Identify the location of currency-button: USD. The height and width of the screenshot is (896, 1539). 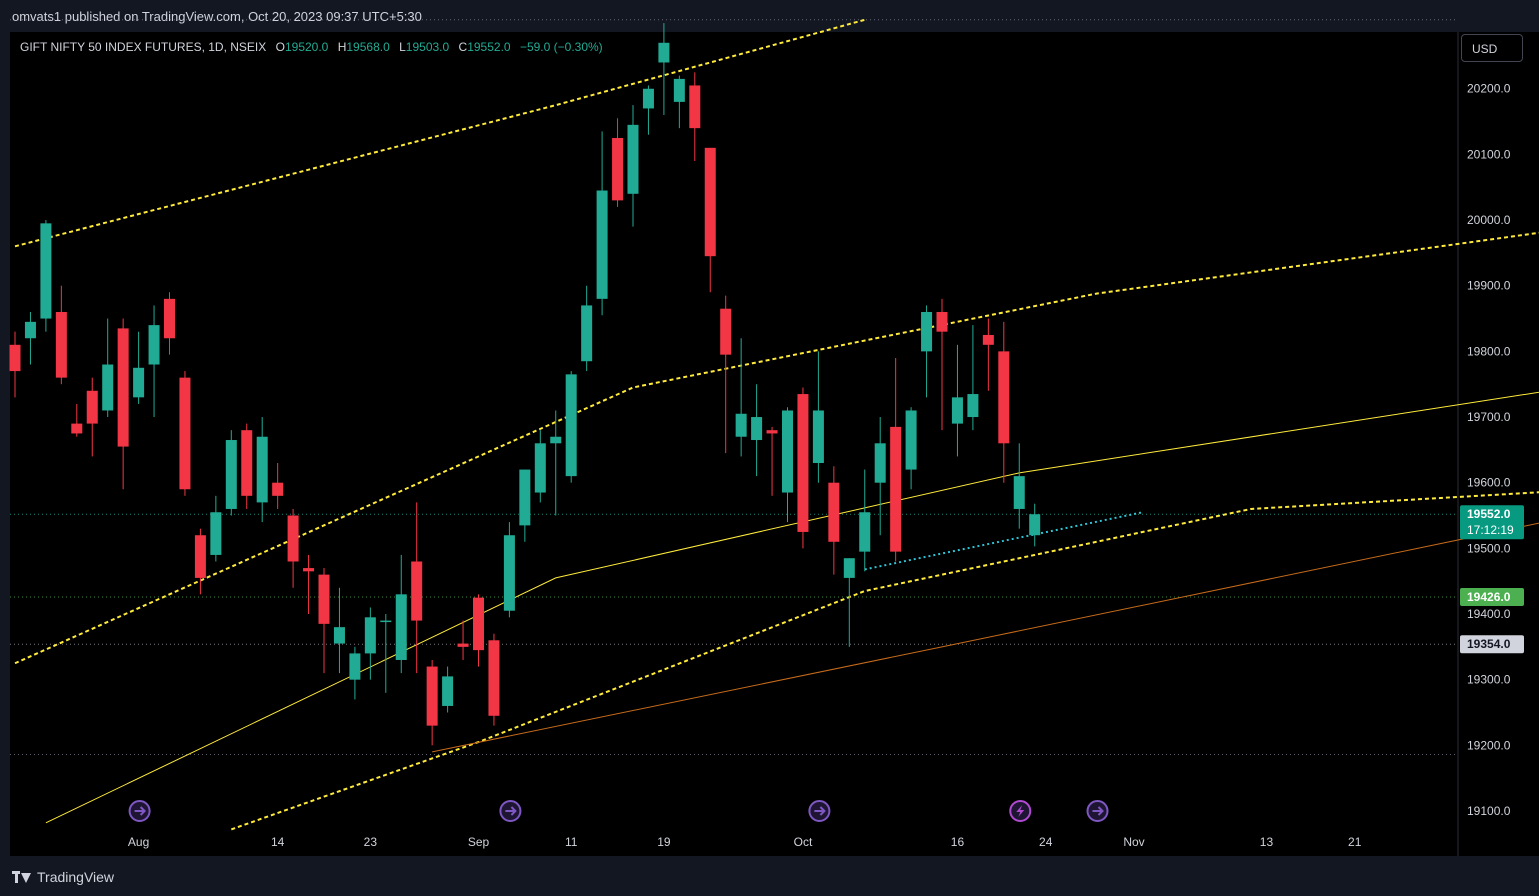
(1492, 48).